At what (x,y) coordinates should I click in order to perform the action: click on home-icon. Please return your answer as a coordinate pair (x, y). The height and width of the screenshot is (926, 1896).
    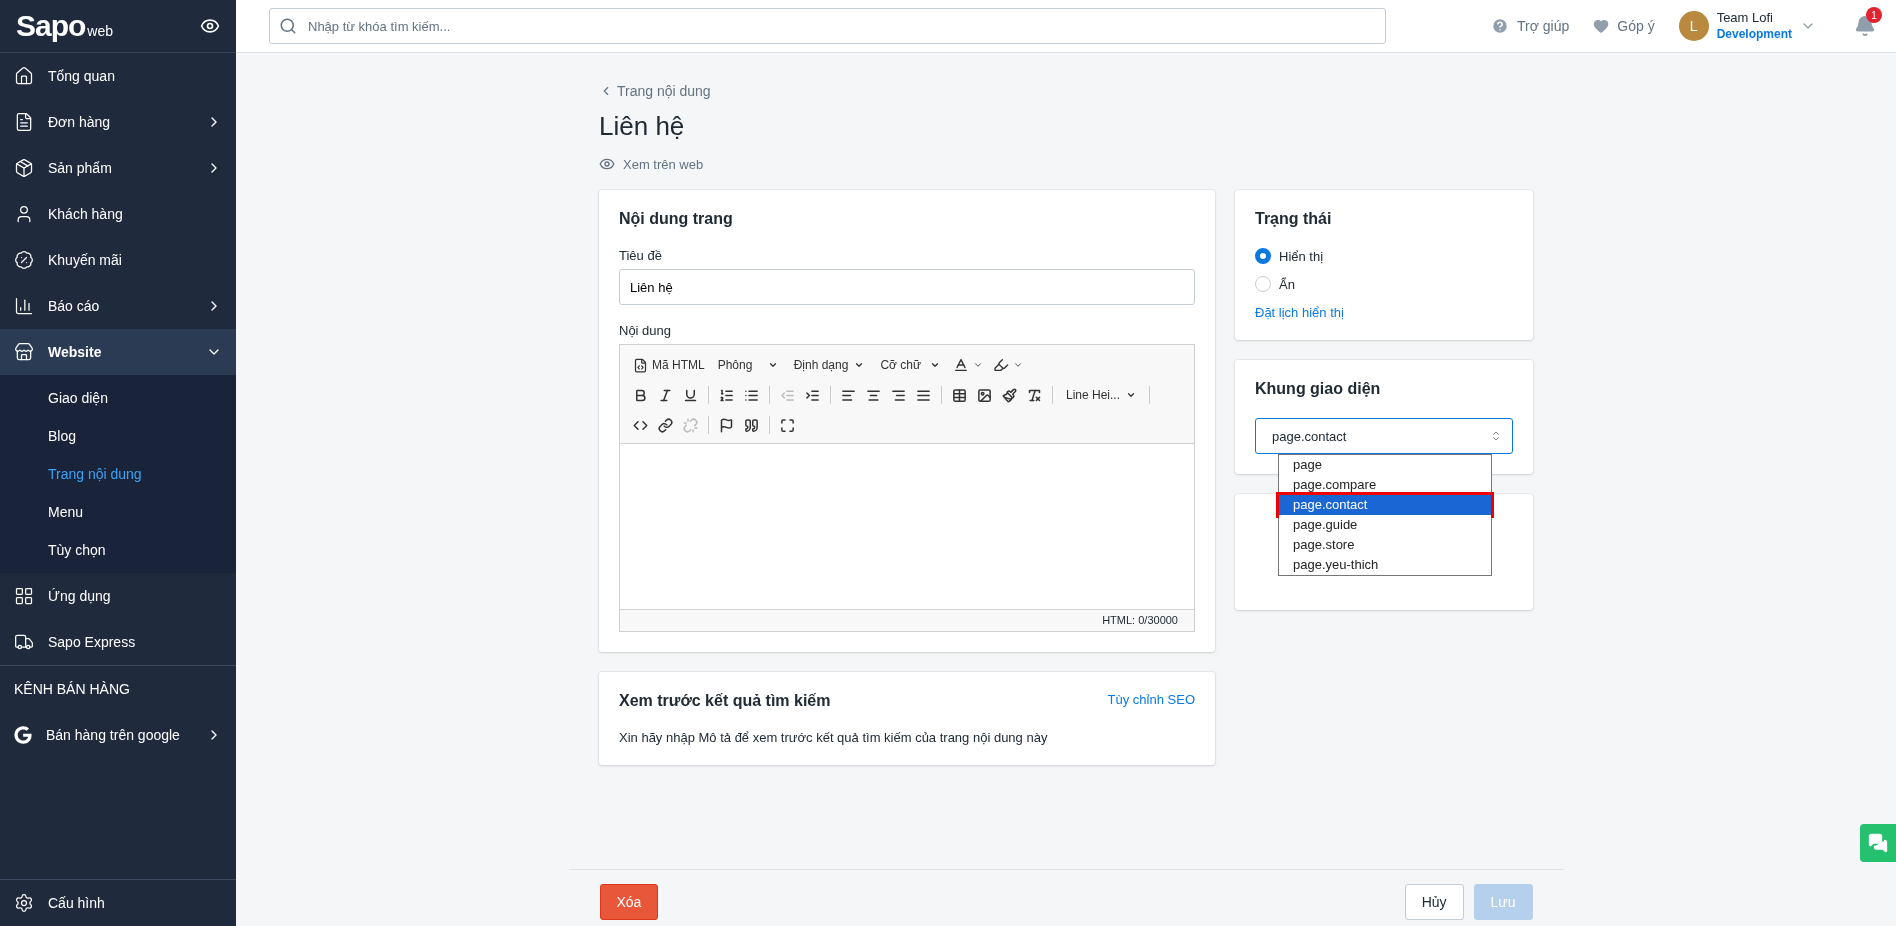
    Looking at the image, I should click on (24, 76).